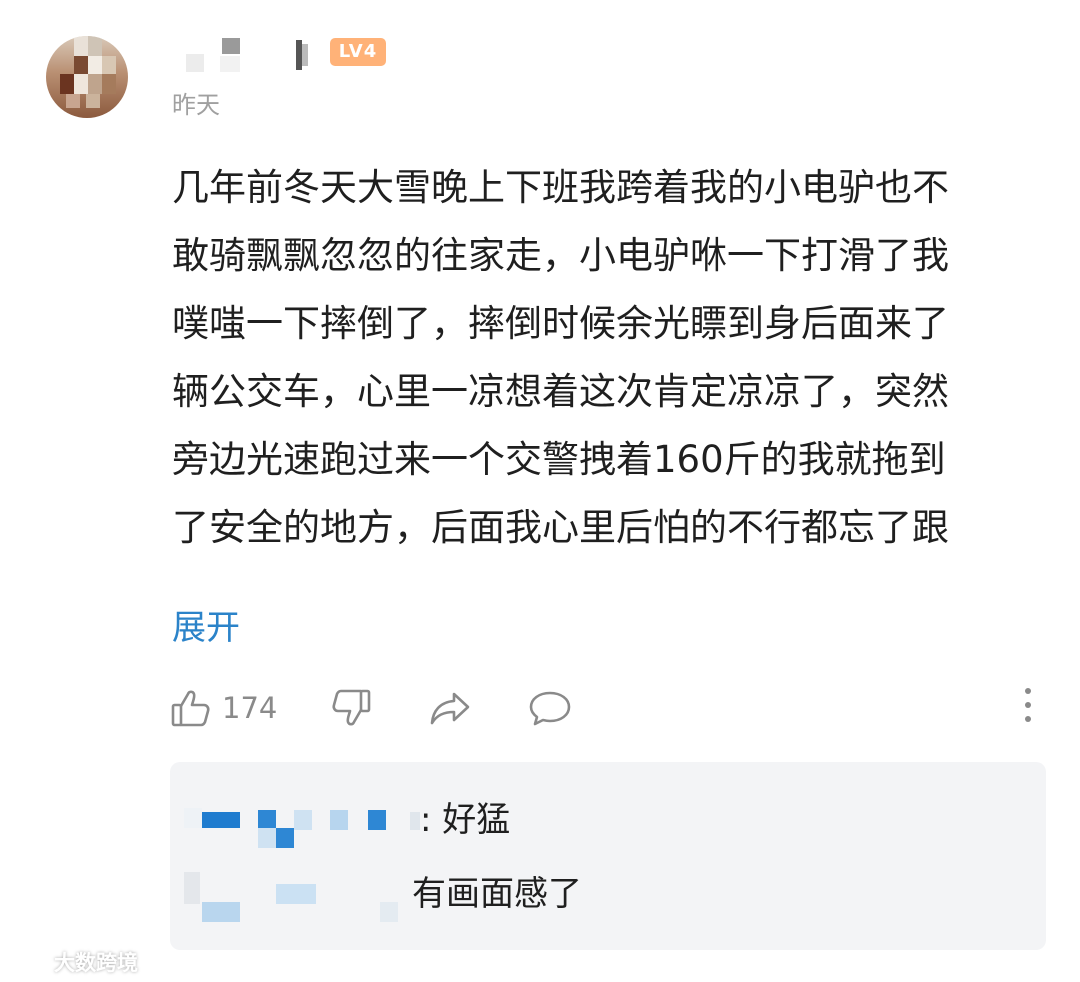  What do you see at coordinates (250, 708) in the screenshot?
I see `like-count: 174` at bounding box center [250, 708].